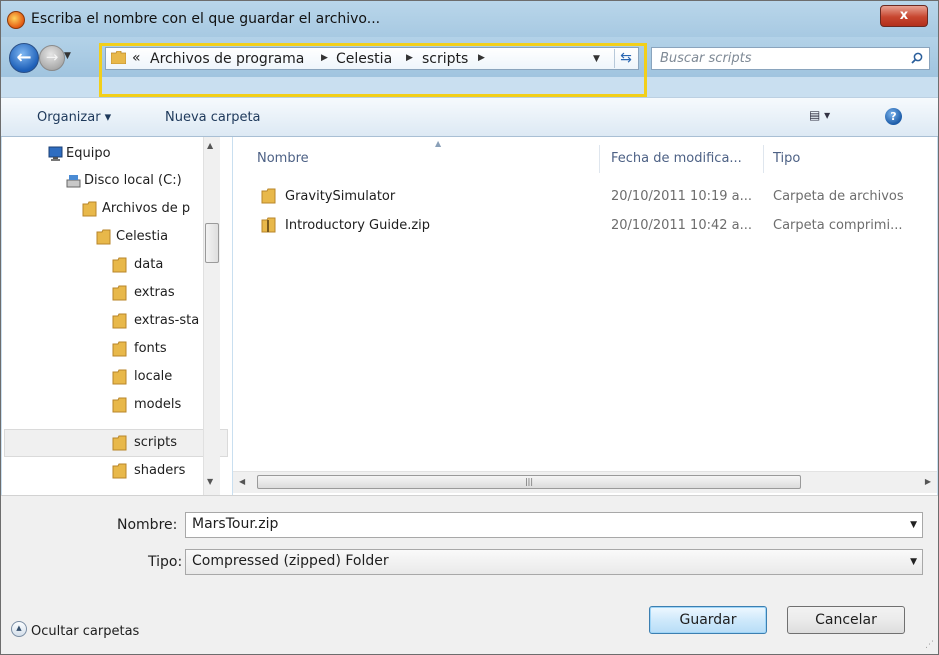 Image resolution: width=939 pixels, height=655 pixels. I want to click on back-button: ←, so click(24, 58).